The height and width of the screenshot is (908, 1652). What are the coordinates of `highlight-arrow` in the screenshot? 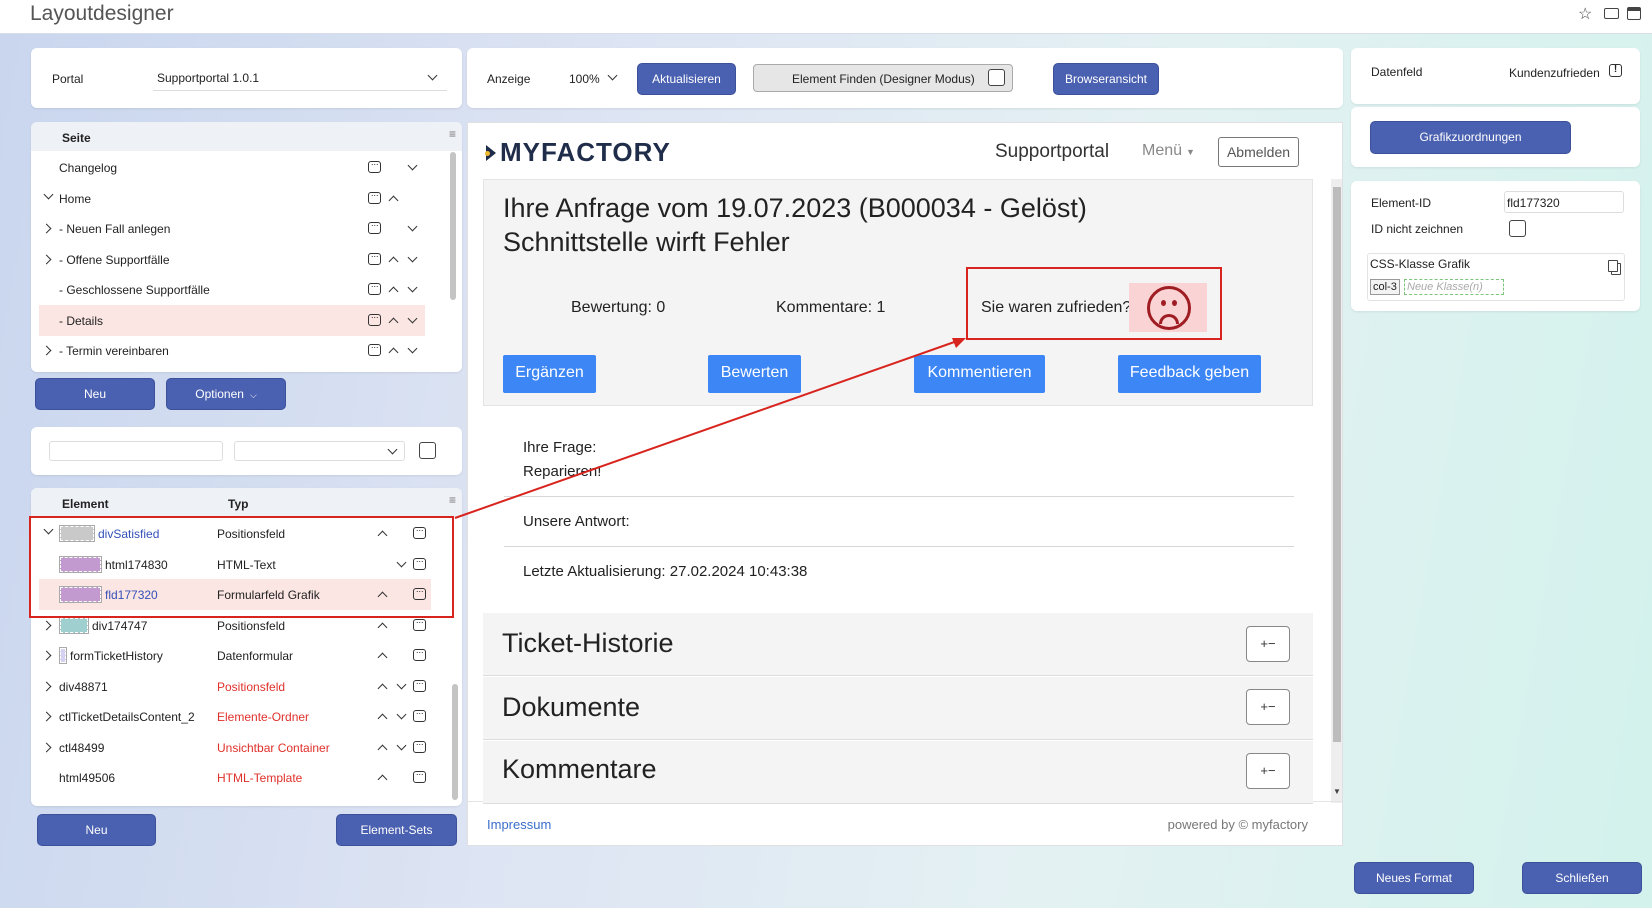 It's located at (710, 428).